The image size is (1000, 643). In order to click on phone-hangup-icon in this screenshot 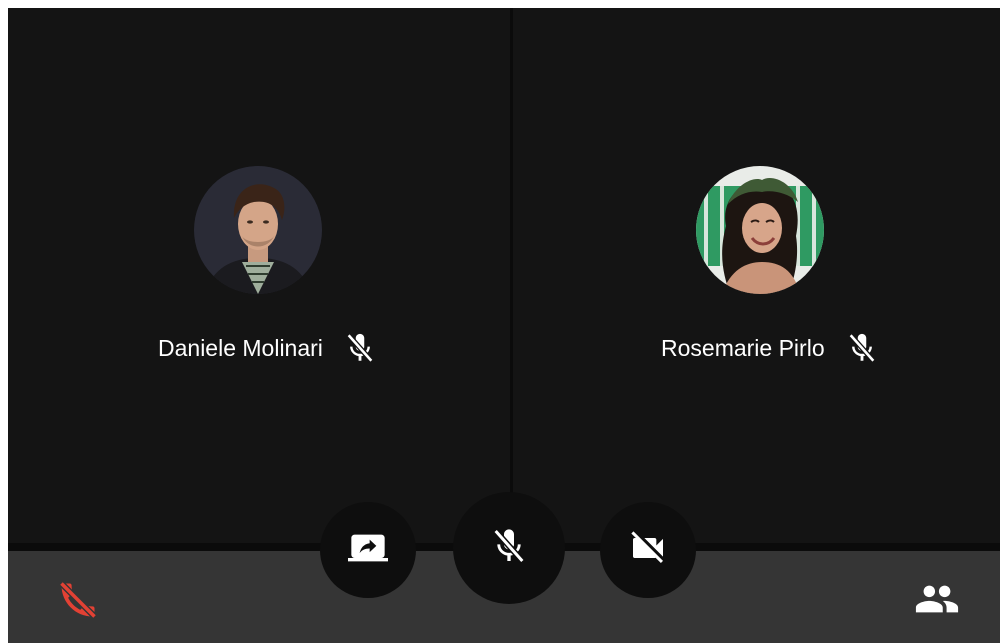, I will do `click(78, 602)`.